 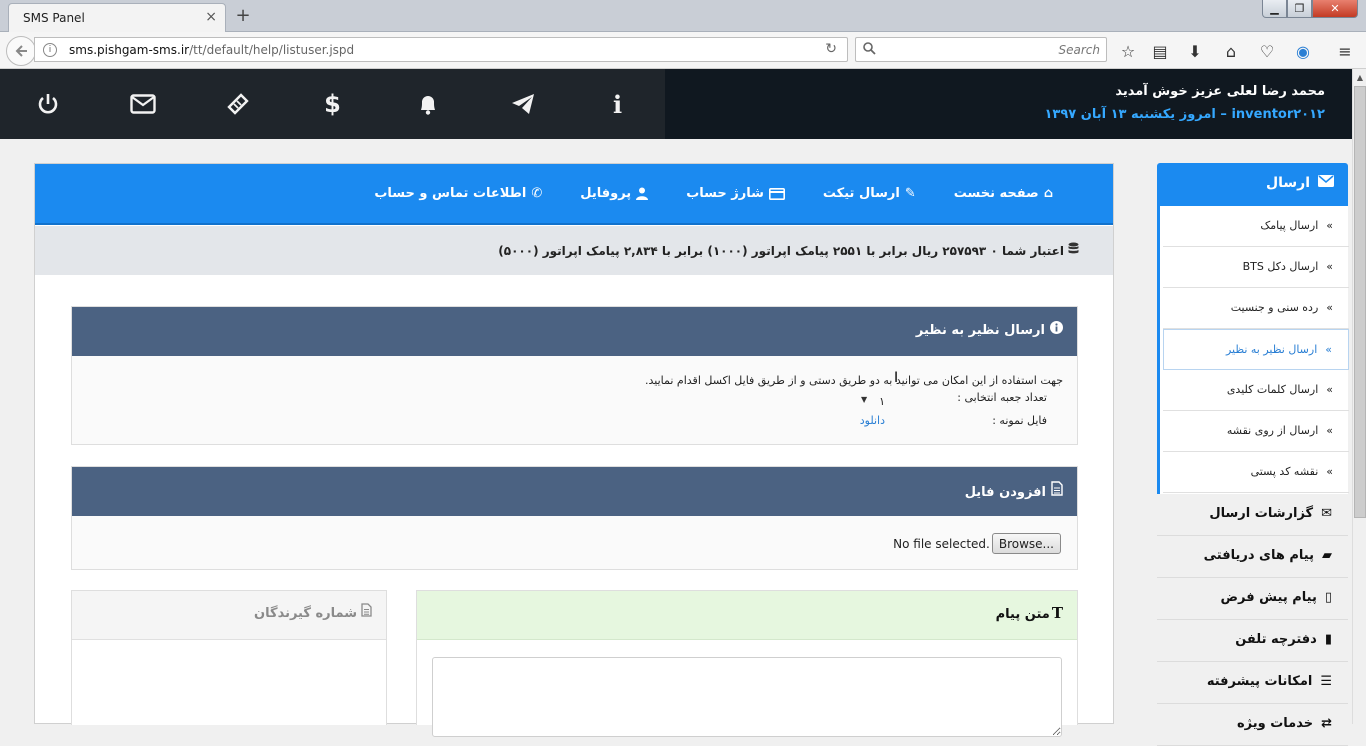 I want to click on arrow-left-icon, so click(x=21, y=51).